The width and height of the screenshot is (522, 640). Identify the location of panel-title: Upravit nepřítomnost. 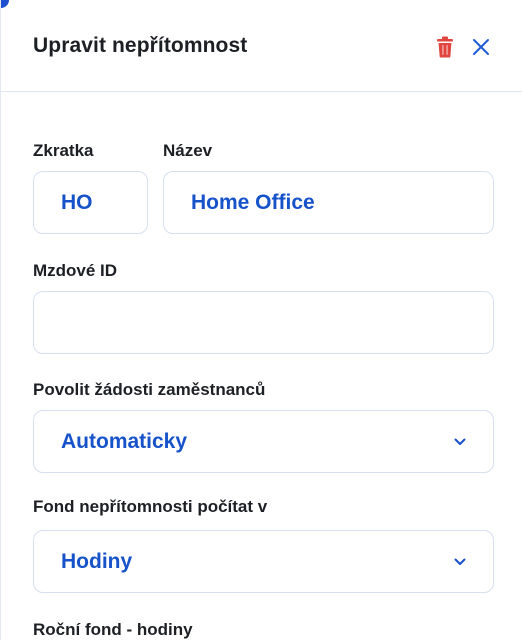
(140, 45).